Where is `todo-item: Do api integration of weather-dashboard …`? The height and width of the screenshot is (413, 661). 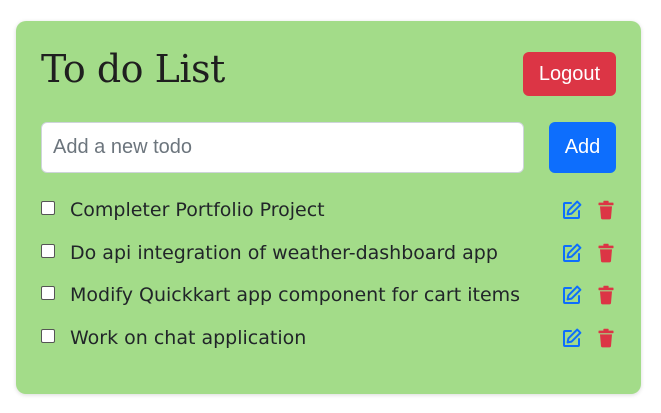
todo-item: Do api integration of weather-dashboard … is located at coordinates (328, 253).